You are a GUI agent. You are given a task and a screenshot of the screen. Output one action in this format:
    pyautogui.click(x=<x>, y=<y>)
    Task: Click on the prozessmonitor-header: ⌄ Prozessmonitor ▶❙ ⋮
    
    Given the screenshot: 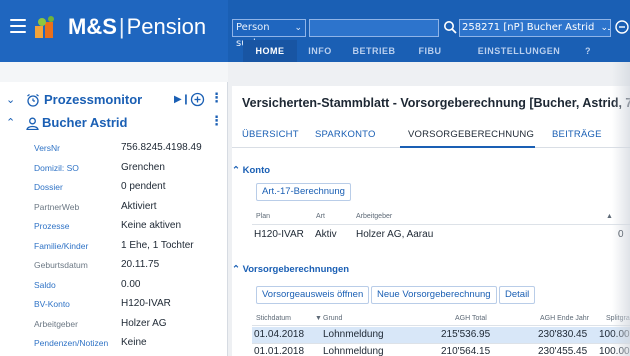 What is the action you would take?
    pyautogui.click(x=114, y=101)
    